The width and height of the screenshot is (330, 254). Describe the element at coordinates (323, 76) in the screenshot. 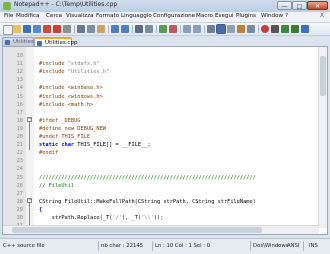

I see `vertical-scroll-thumb` at that location.